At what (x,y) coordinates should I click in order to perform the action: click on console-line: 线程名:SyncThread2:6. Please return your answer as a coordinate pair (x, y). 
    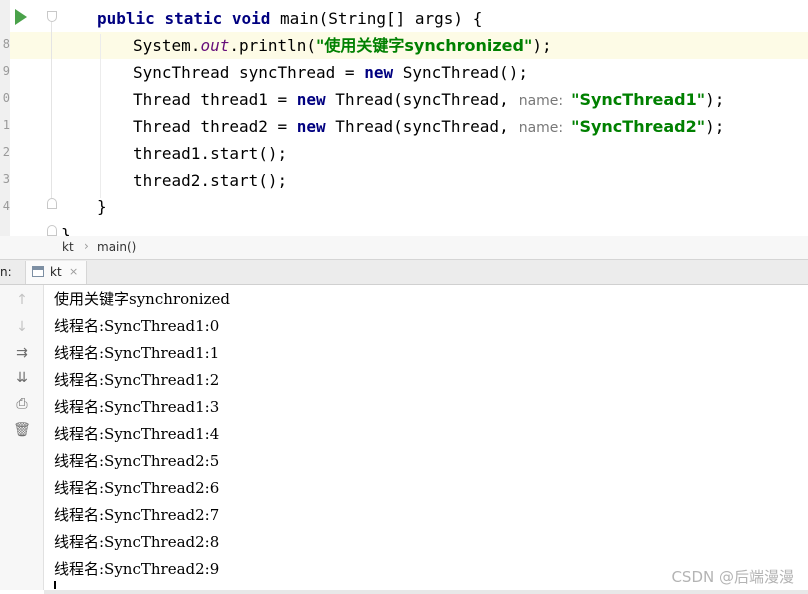
    Looking at the image, I should click on (137, 488).